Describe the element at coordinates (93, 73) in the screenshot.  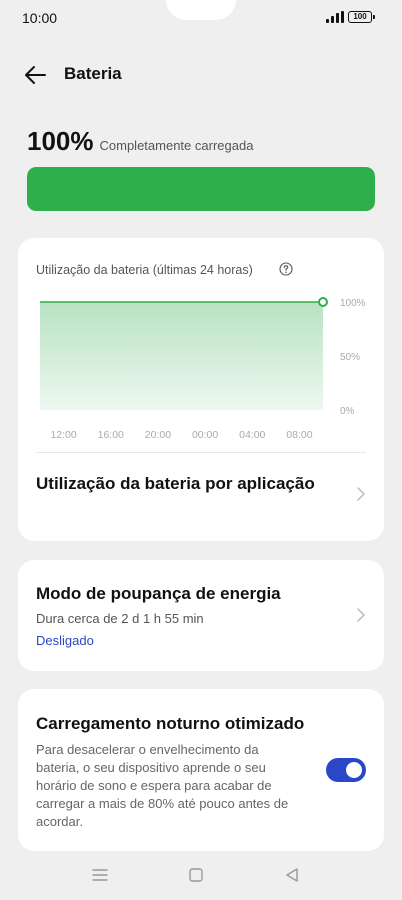
I see `page-title: Bateria` at that location.